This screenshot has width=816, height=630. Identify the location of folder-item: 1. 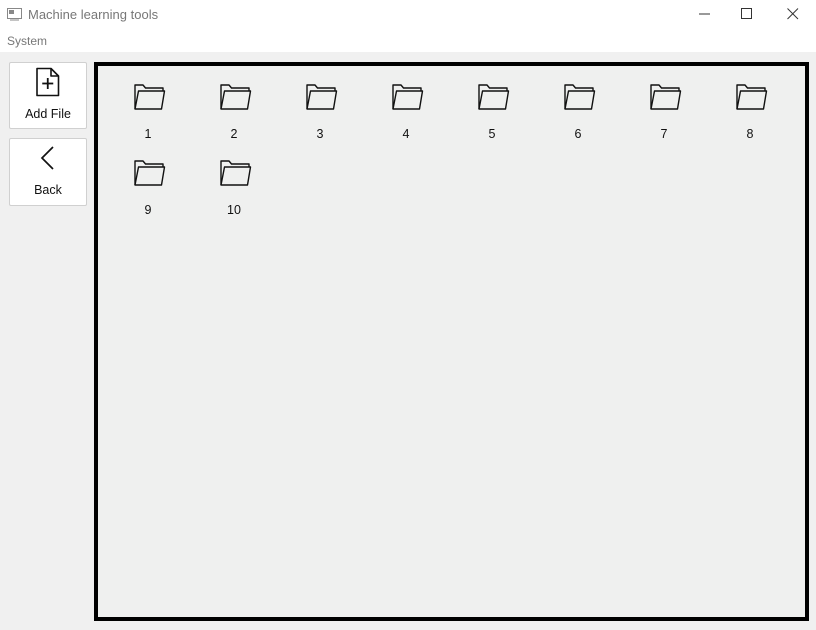
(148, 106).